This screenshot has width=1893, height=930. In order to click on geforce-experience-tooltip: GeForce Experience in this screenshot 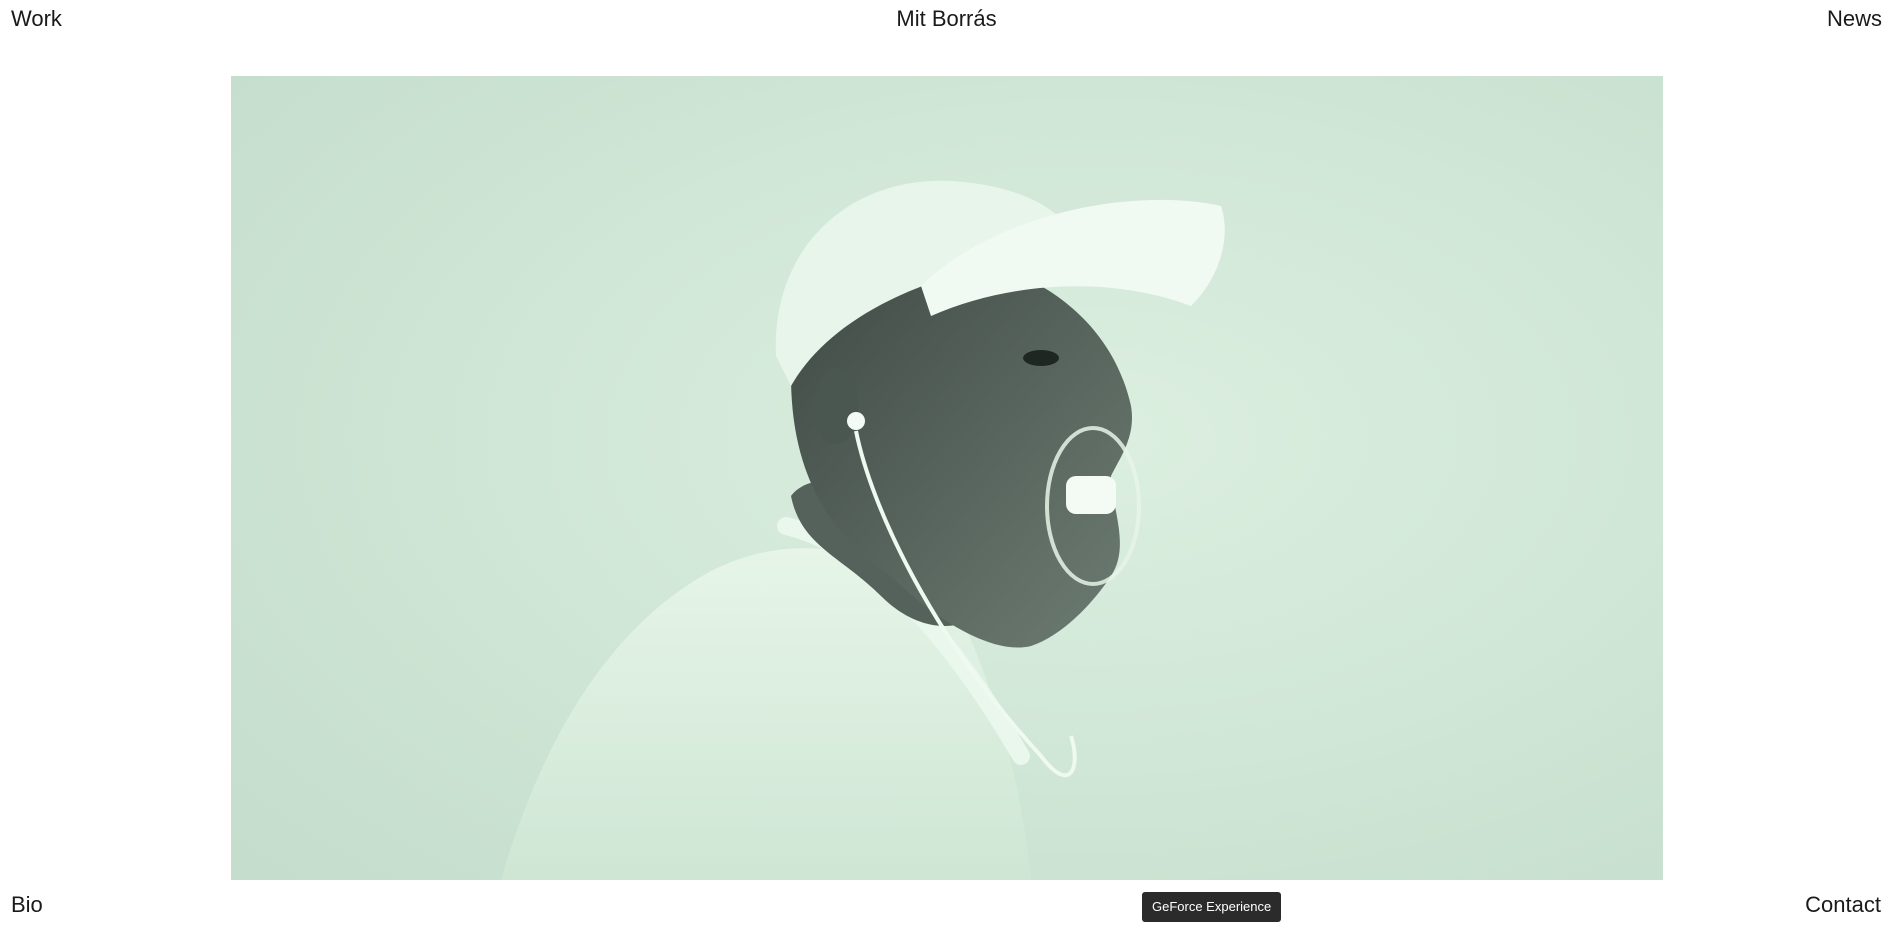, I will do `click(1212, 907)`.